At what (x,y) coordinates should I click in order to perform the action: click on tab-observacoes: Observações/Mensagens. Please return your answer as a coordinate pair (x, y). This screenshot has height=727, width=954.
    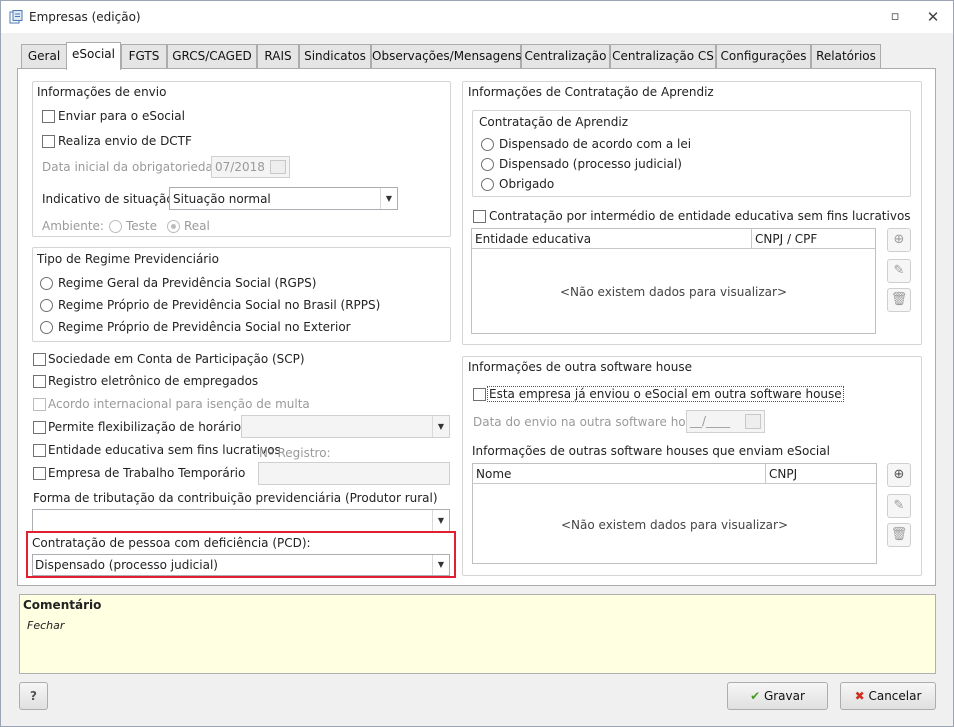
    Looking at the image, I should click on (446, 56).